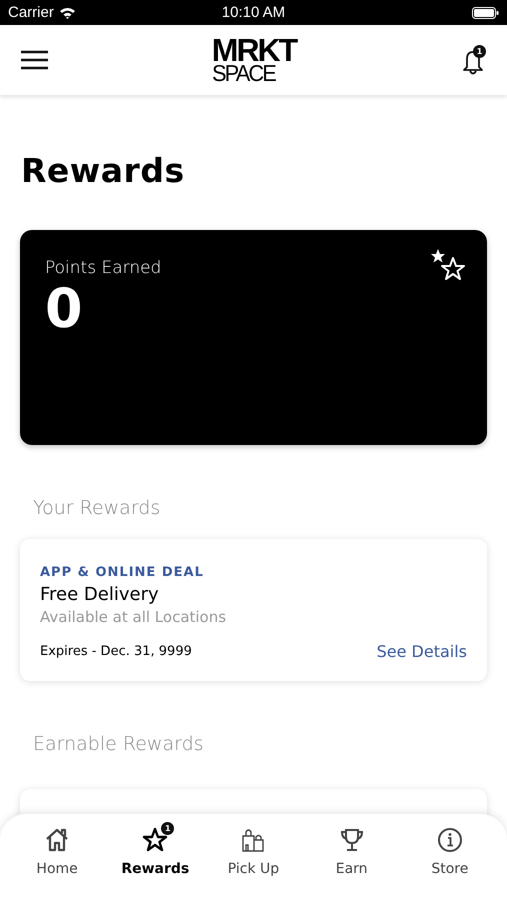 The image size is (507, 900). I want to click on battery-icon, so click(485, 12).